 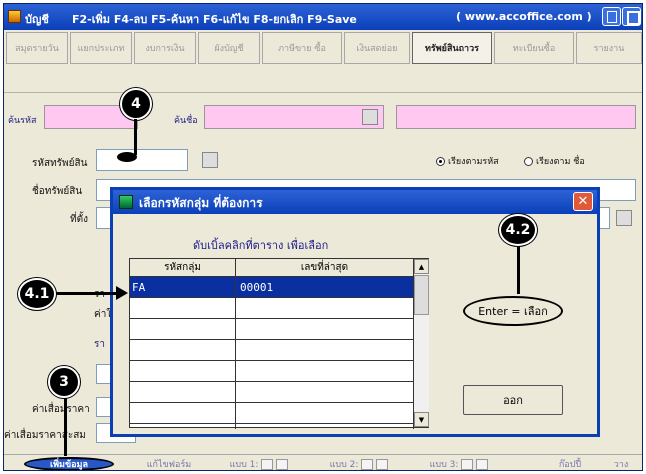 I want to click on annotation-badge-4: 4, so click(x=136, y=104).